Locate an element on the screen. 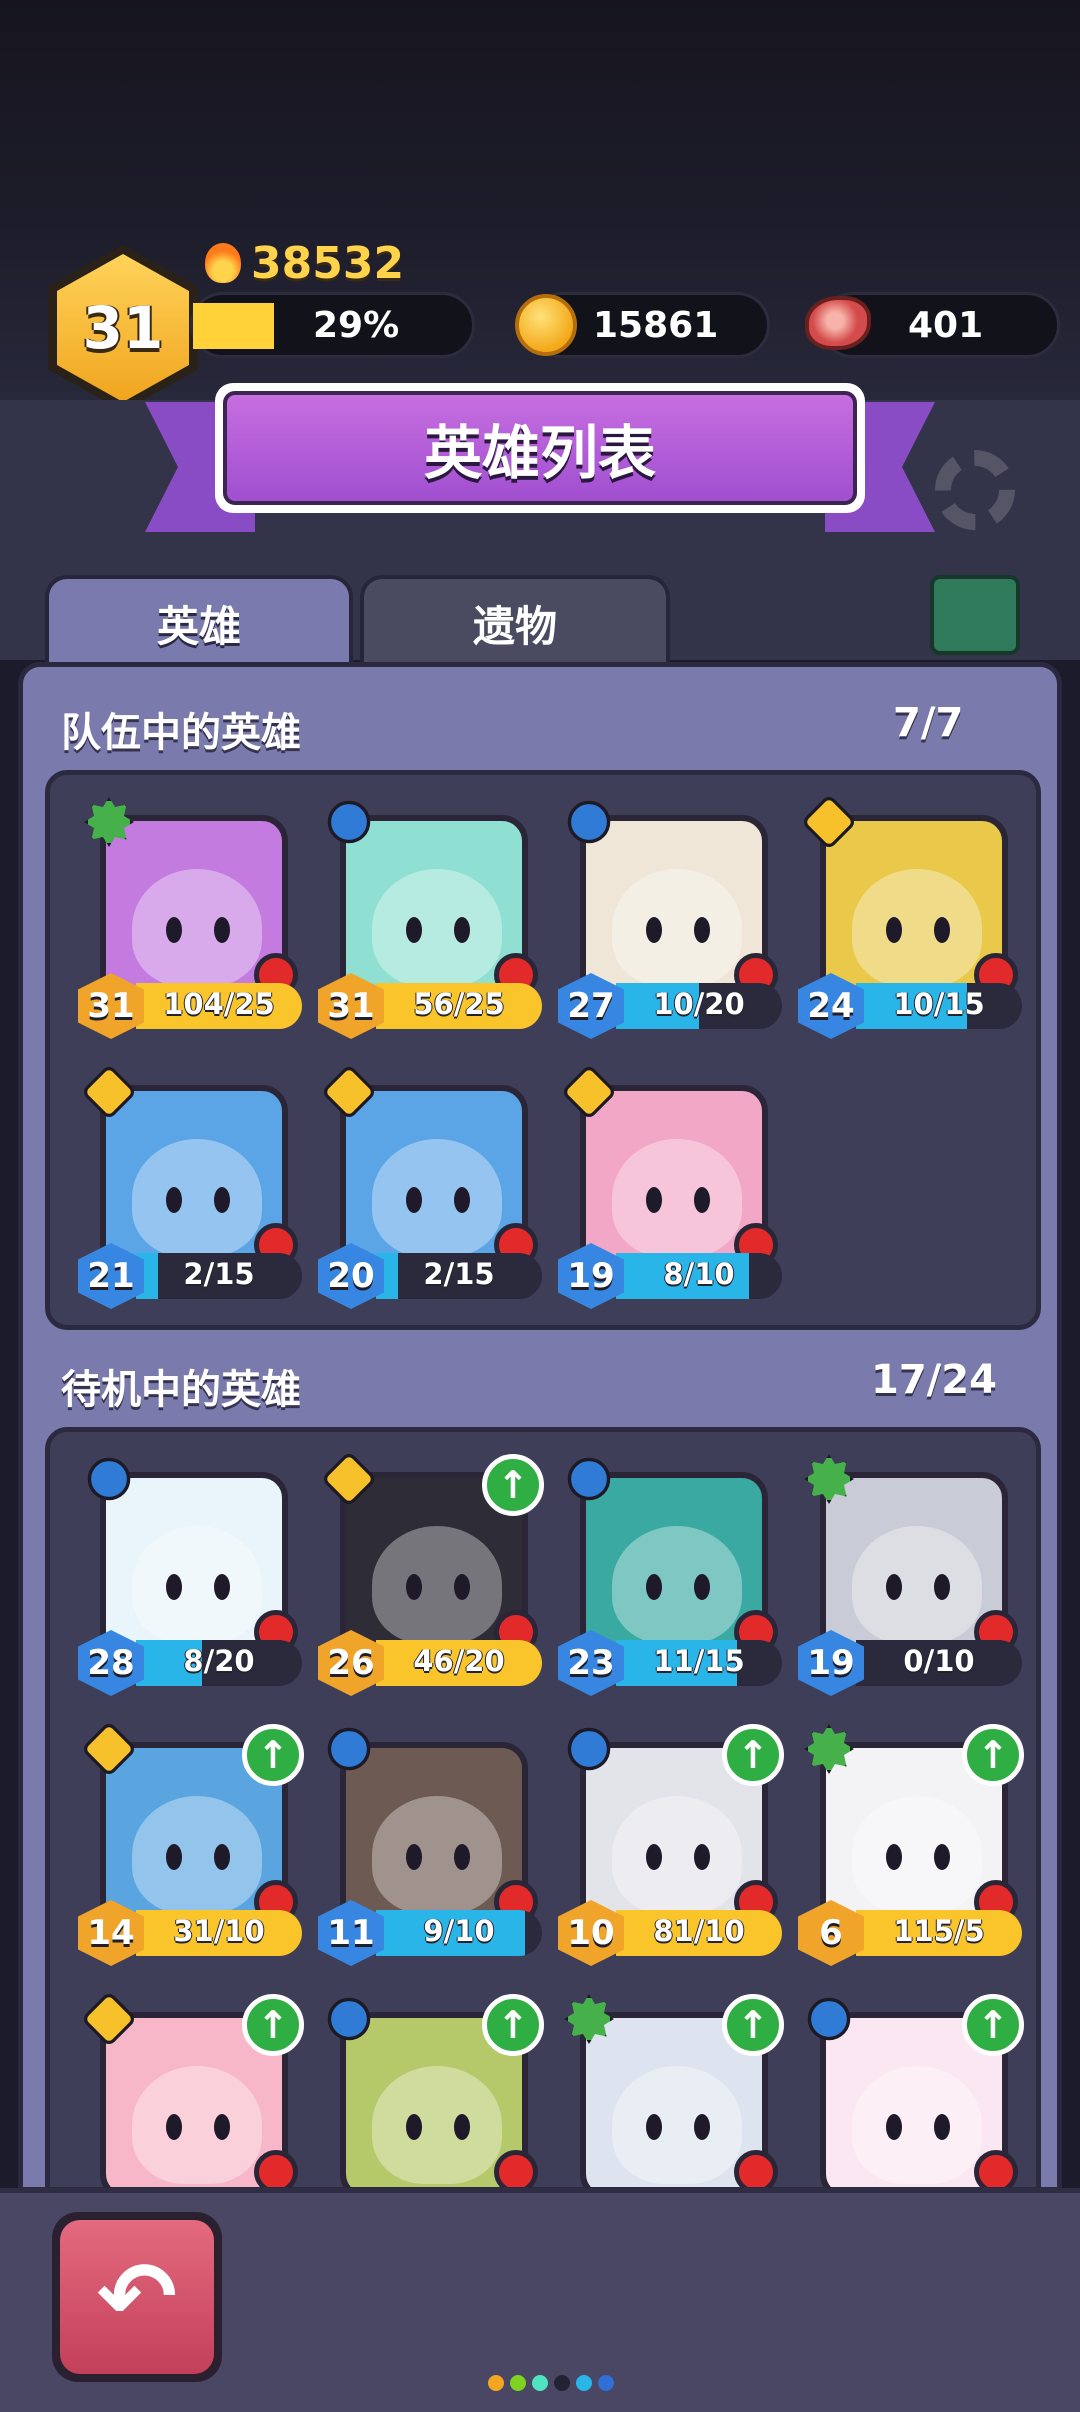 Image resolution: width=1080 pixels, height=2412 pixels. hero-card: 8/20 28 is located at coordinates (193, 1573).